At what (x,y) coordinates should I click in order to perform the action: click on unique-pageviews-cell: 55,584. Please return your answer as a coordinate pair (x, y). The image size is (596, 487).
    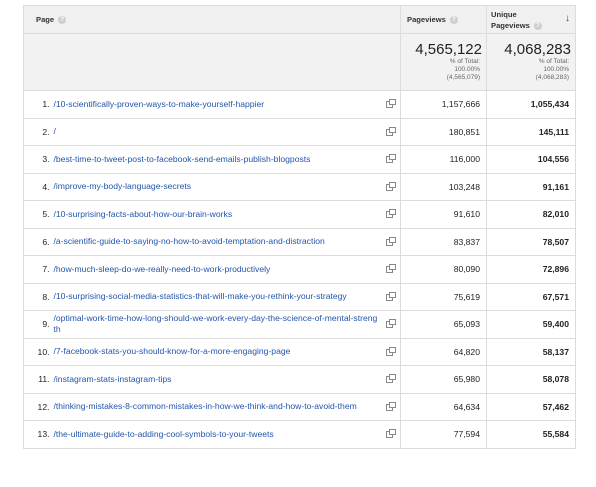
    Looking at the image, I should click on (531, 434).